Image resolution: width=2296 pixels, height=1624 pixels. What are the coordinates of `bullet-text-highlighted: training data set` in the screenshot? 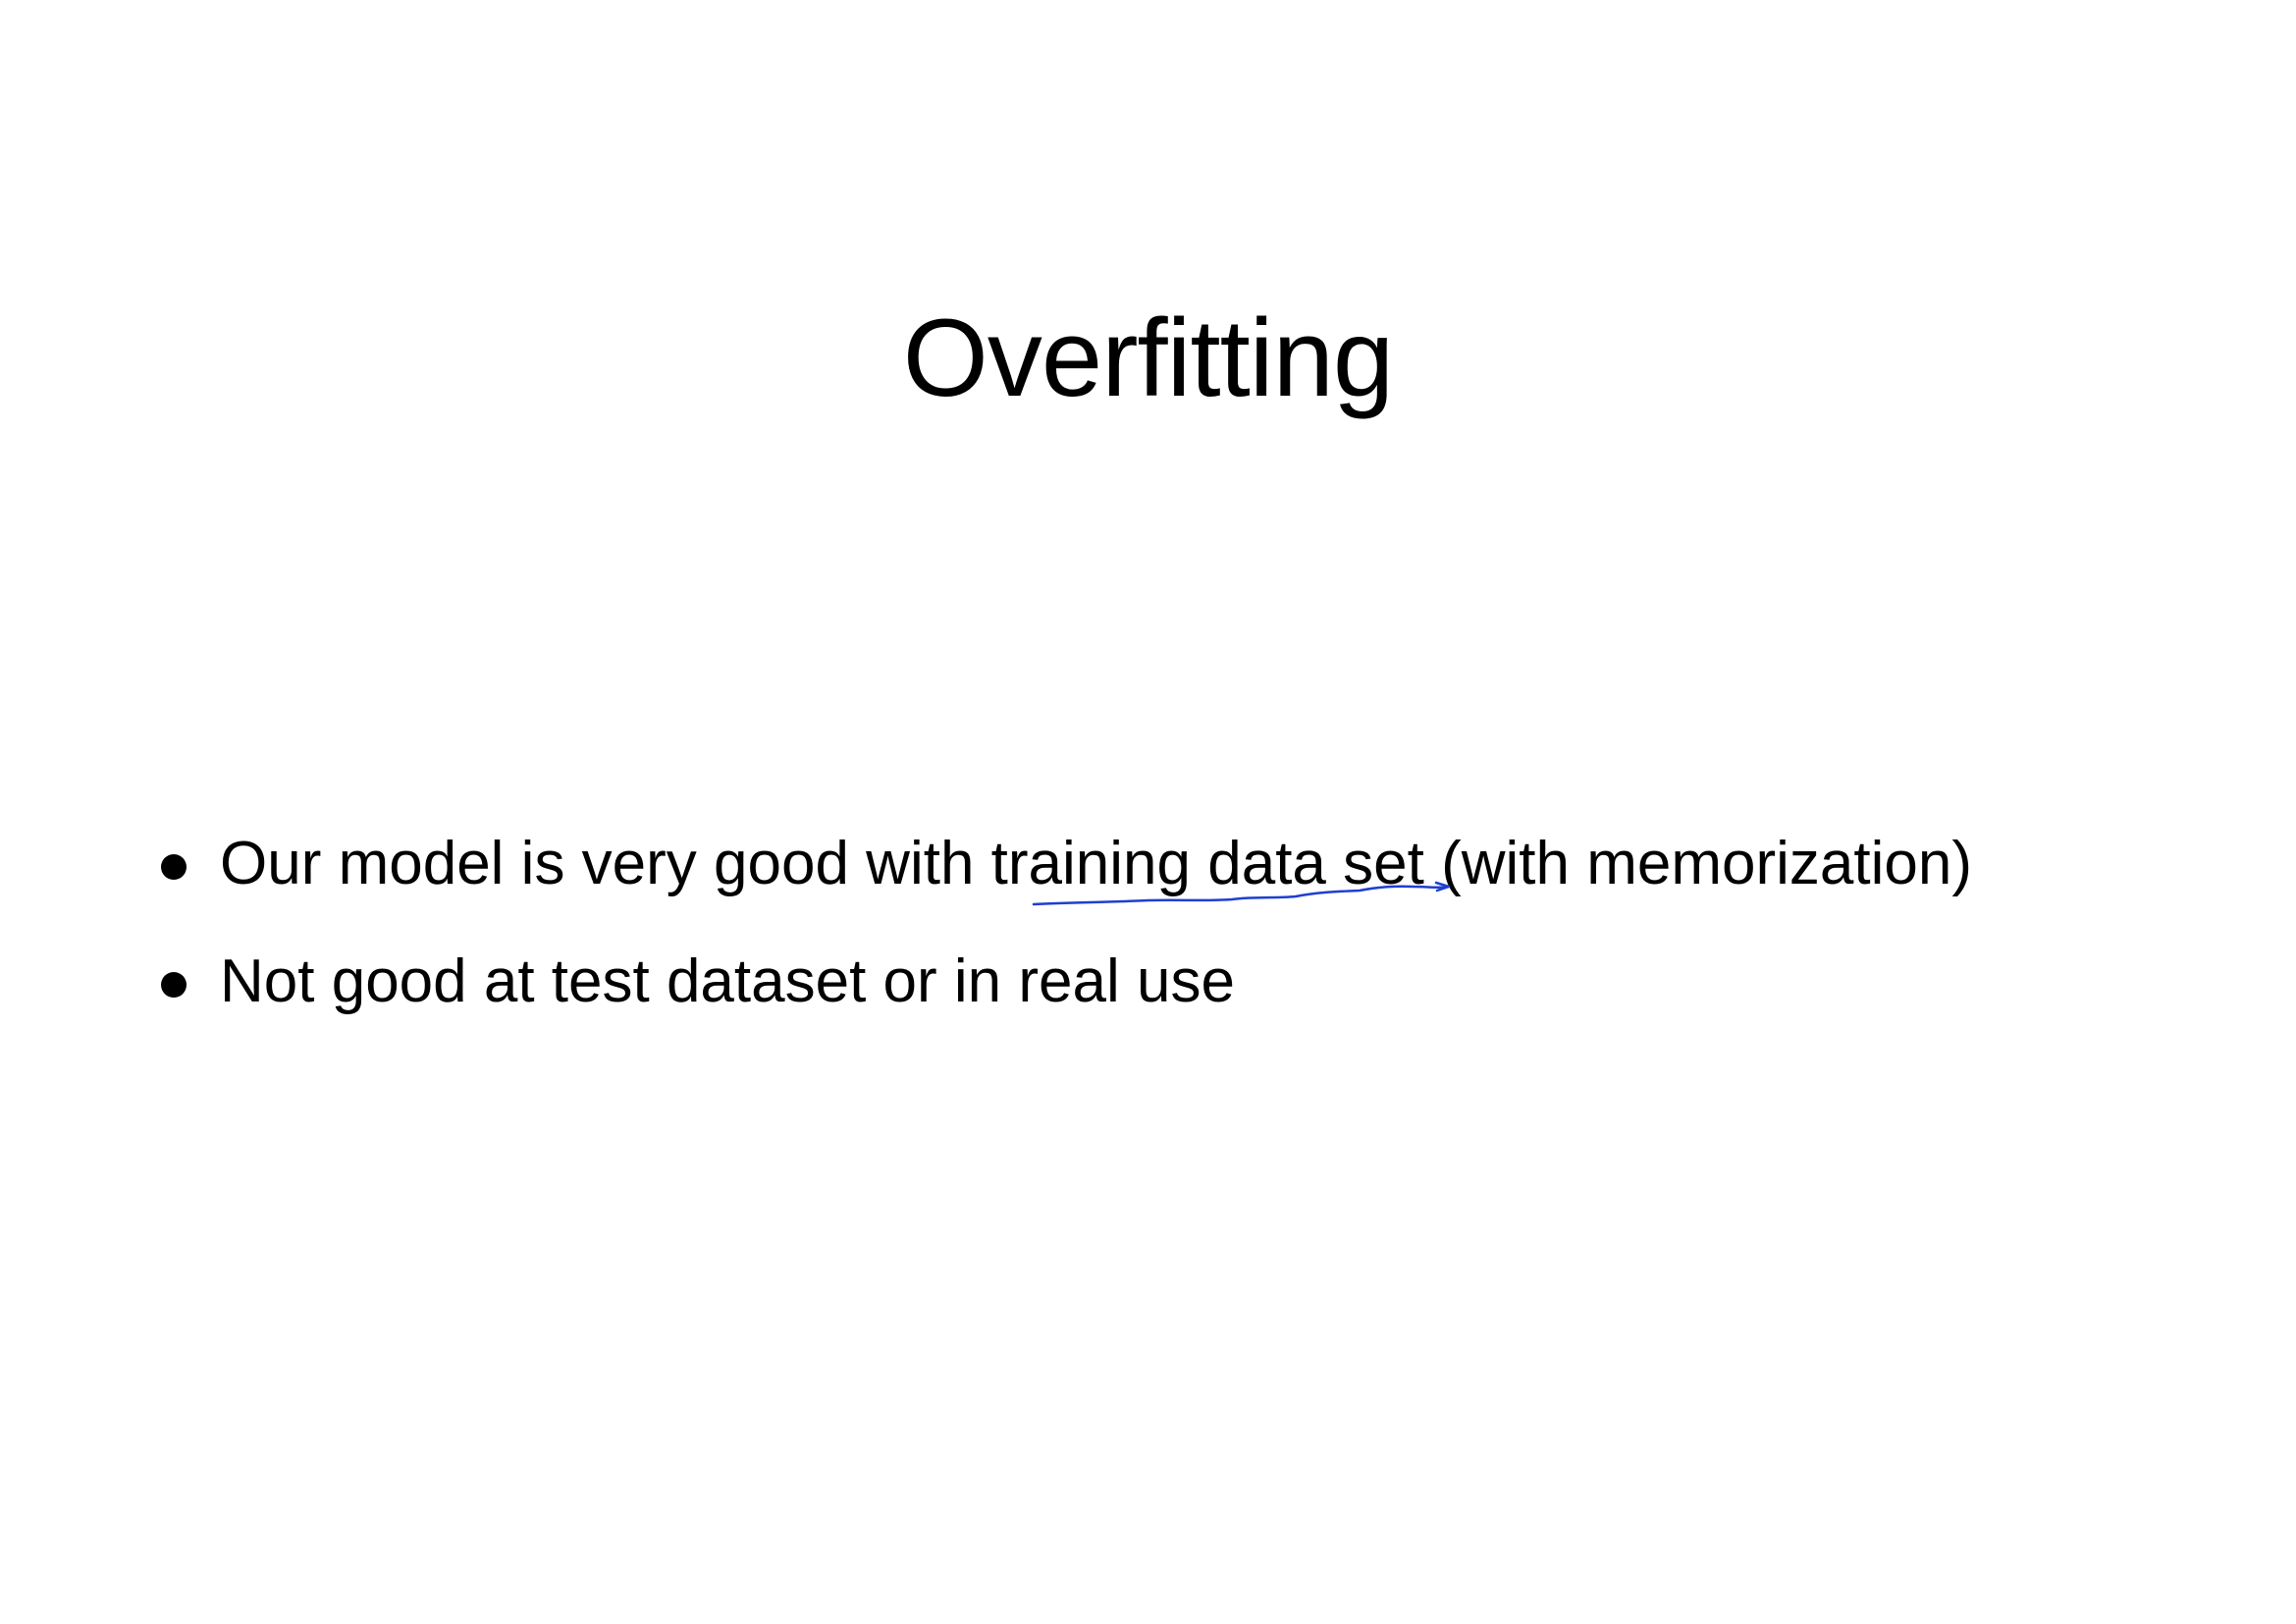 It's located at (1207, 863).